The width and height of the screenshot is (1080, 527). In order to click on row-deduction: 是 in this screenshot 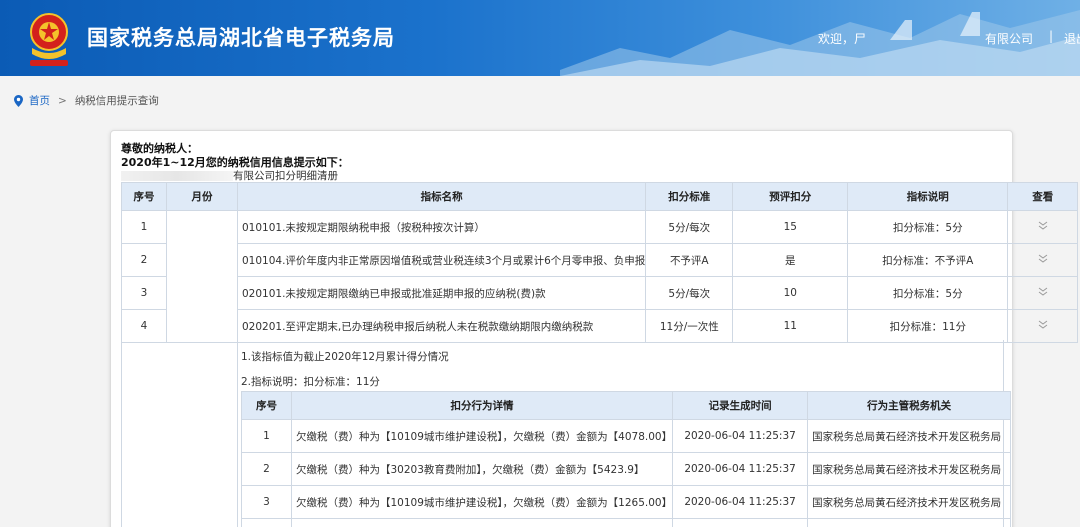, I will do `click(790, 260)`.